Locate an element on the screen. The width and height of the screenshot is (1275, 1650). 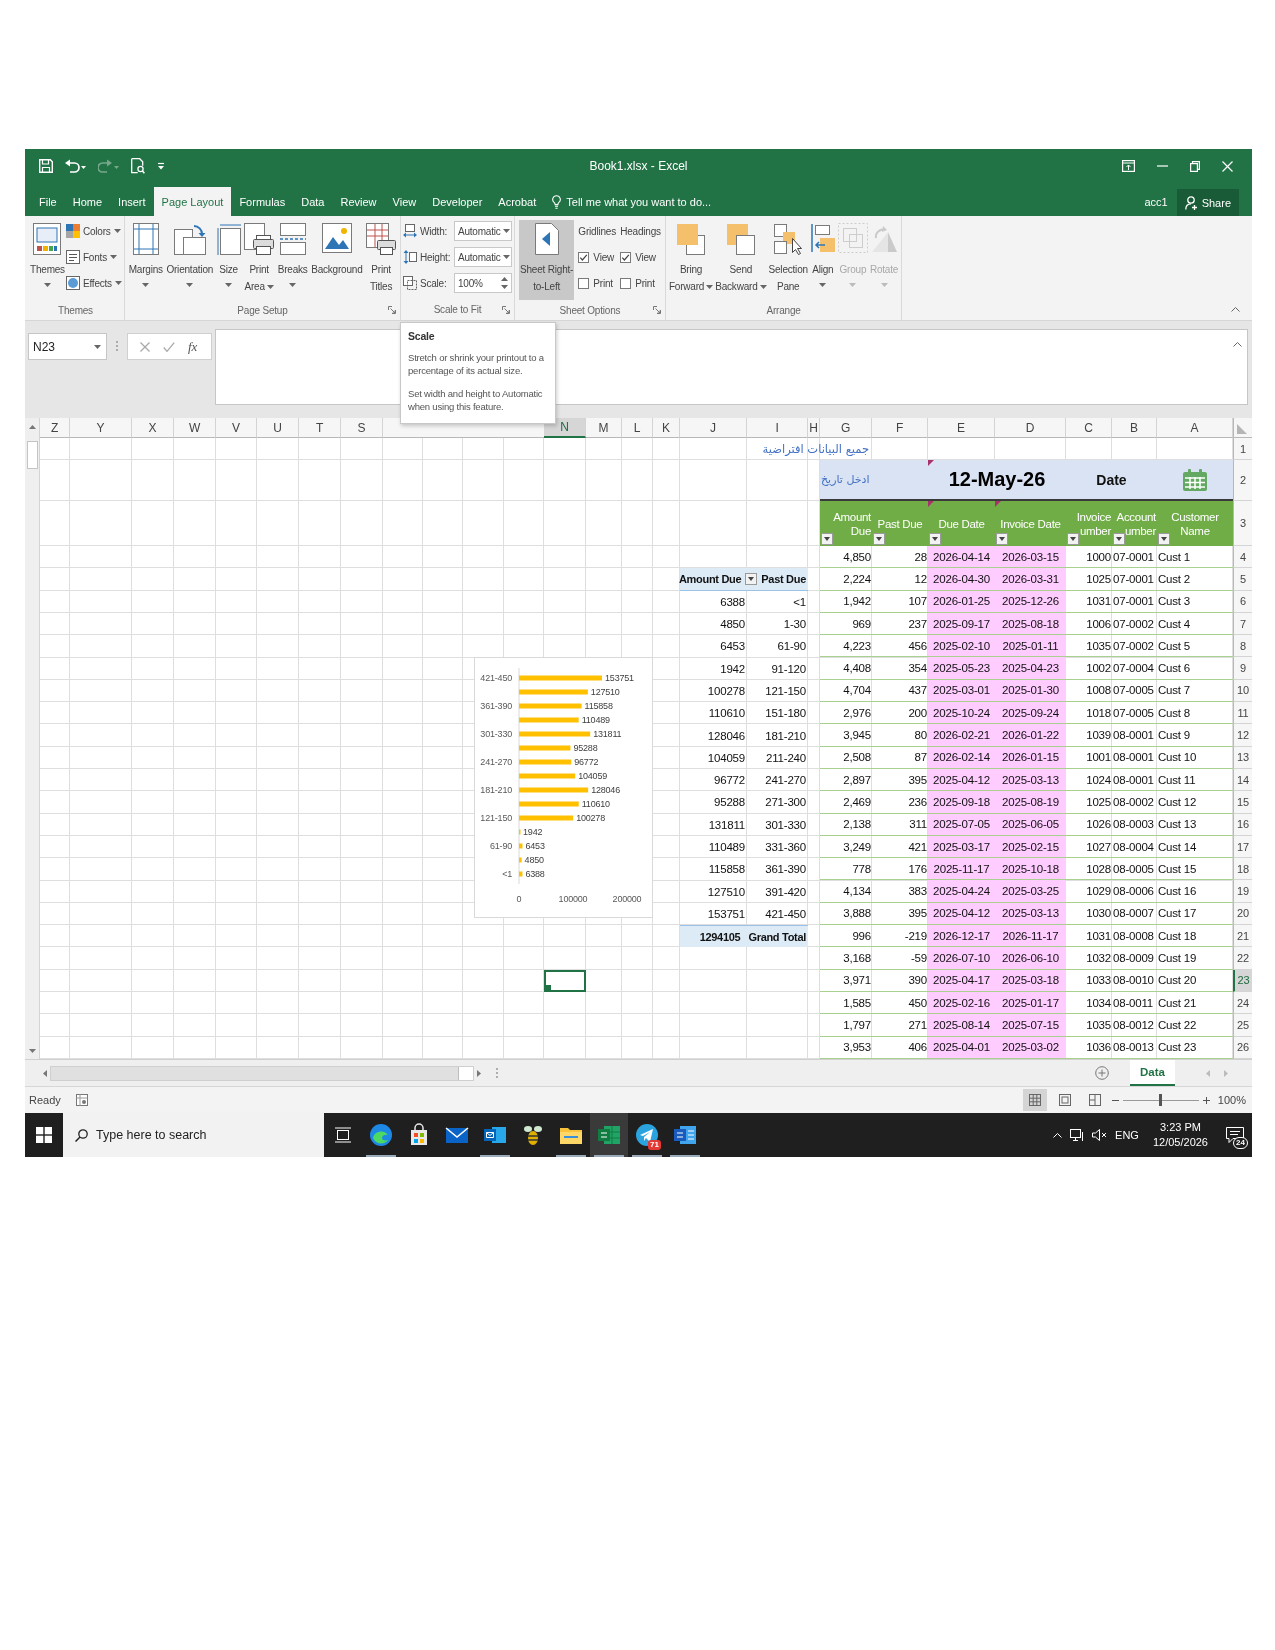
ribbon-button: Fonts is located at coordinates (93, 257).